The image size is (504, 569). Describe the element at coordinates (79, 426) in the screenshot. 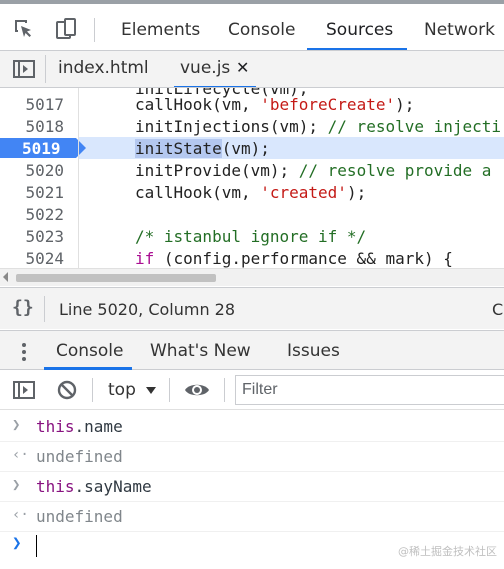

I see `console-command: this.name` at that location.